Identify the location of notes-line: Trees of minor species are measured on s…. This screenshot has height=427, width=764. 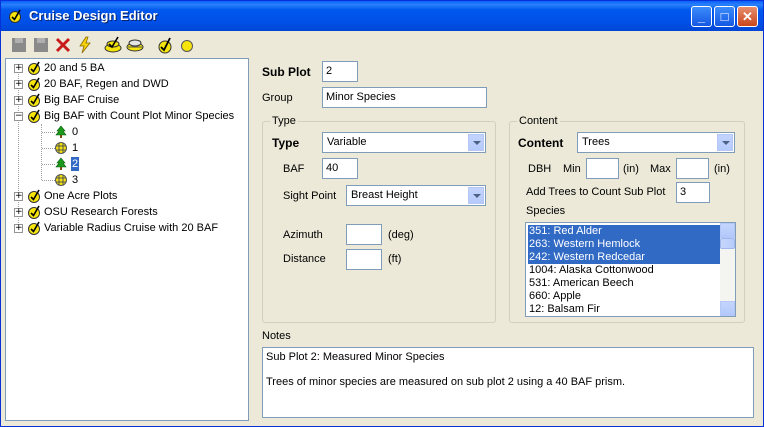
(446, 382).